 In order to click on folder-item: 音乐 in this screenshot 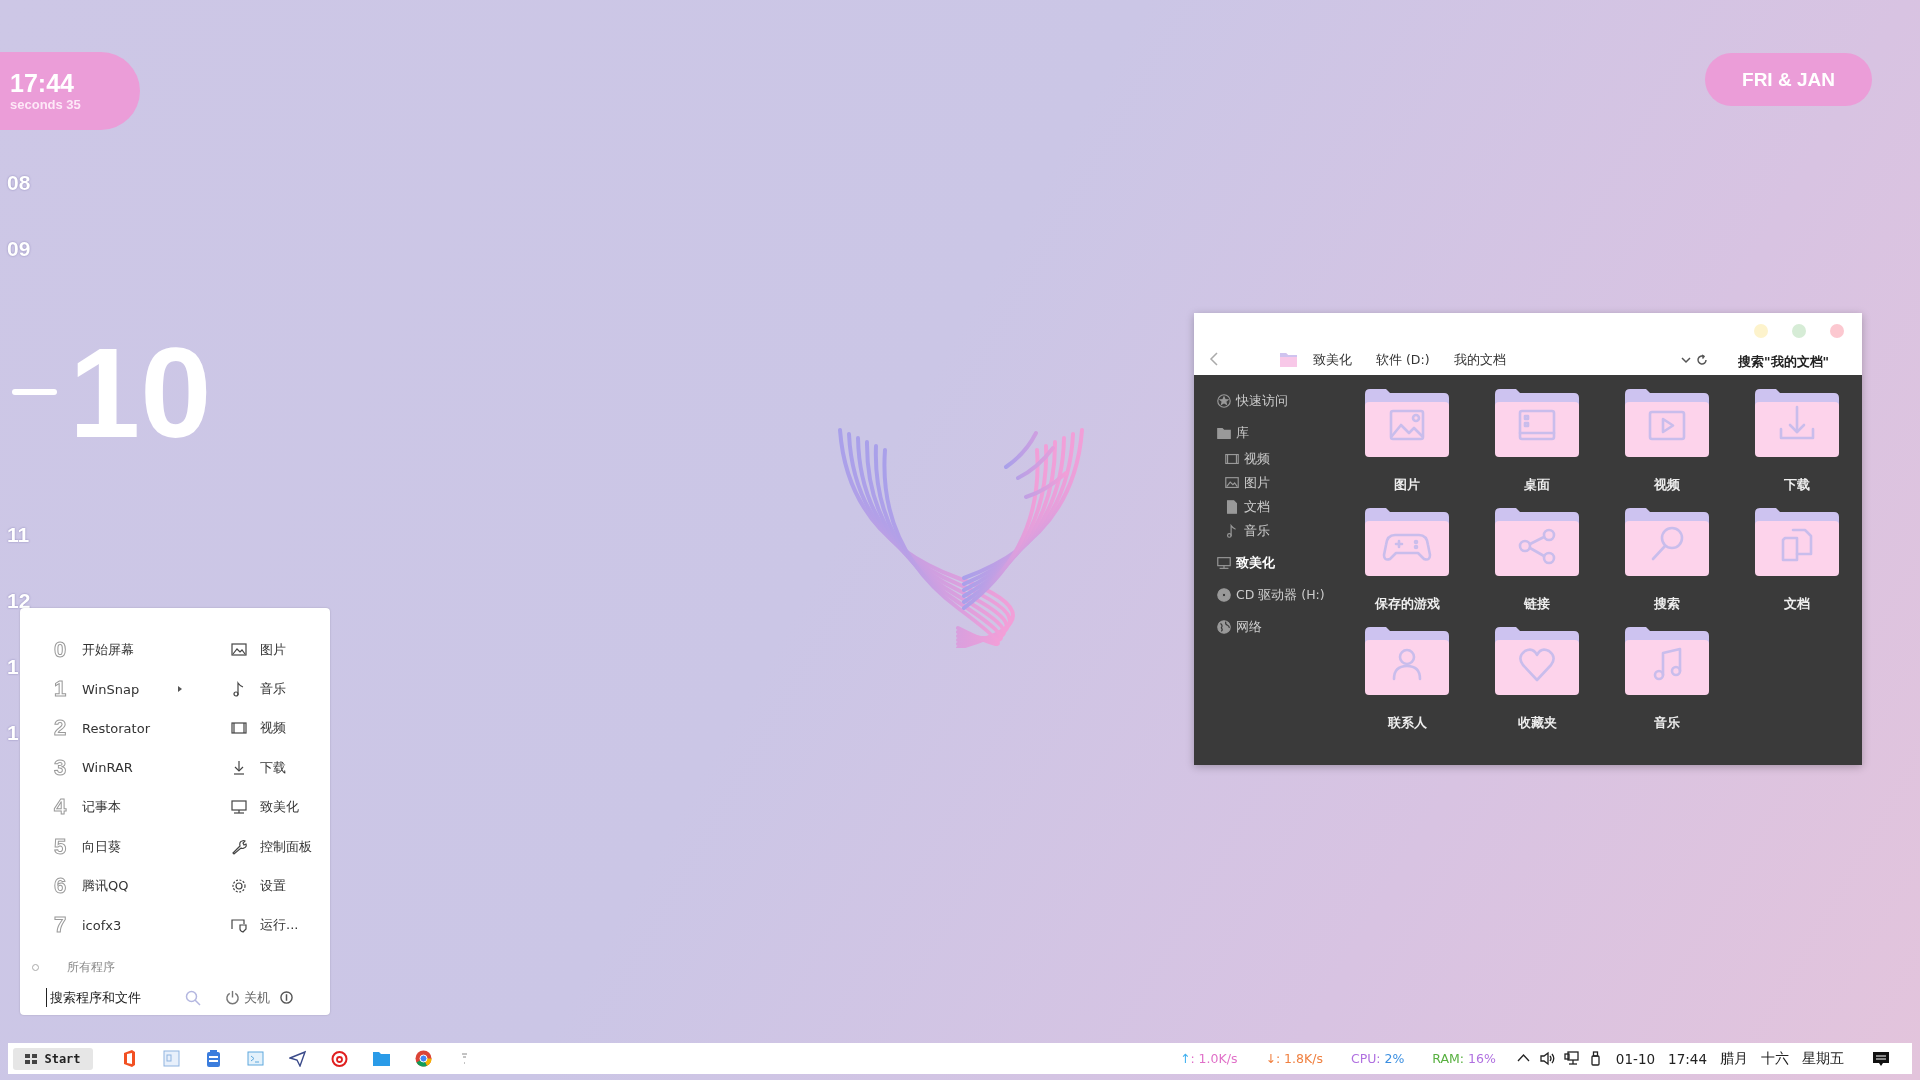, I will do `click(1667, 686)`.